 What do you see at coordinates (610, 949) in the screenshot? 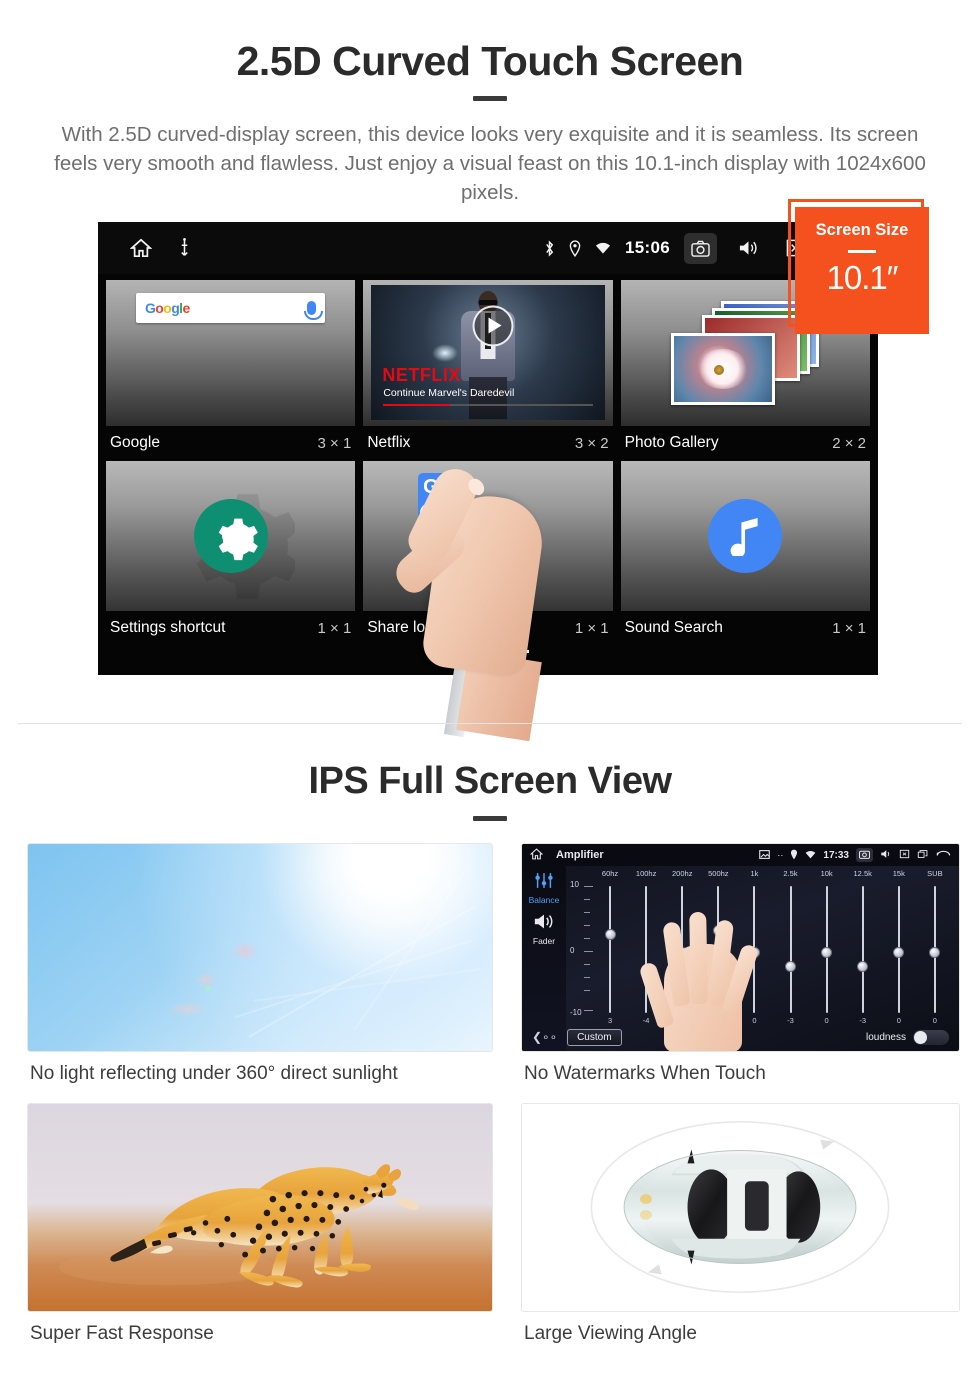
I see `eq-slider-60hz` at bounding box center [610, 949].